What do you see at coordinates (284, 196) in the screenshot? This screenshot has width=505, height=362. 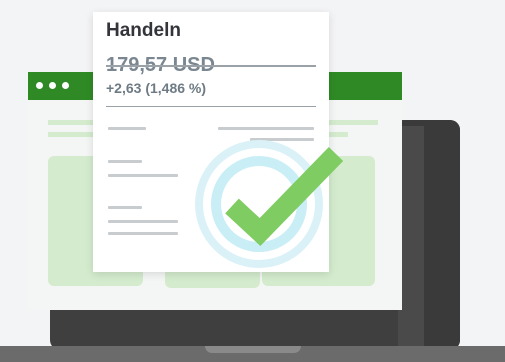 I see `checkmark-icon` at bounding box center [284, 196].